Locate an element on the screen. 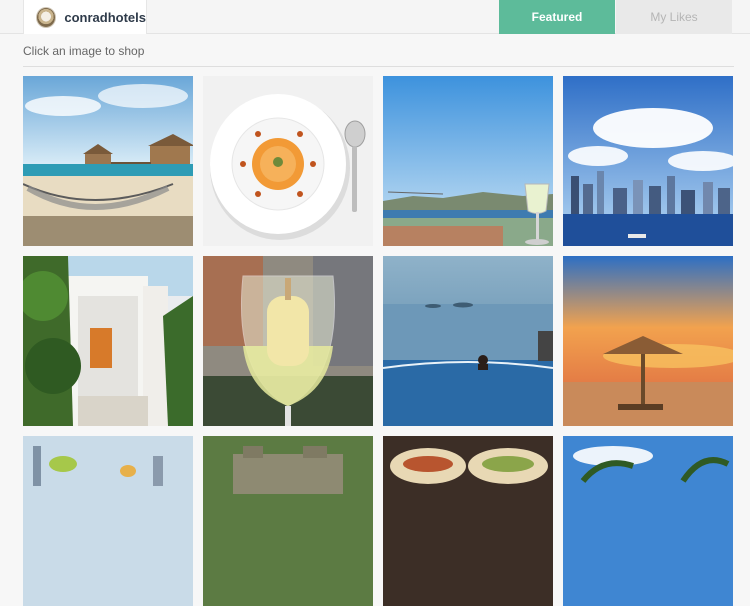 This screenshot has height=606, width=750. account-badge: conradhotels is located at coordinates (85, 17).